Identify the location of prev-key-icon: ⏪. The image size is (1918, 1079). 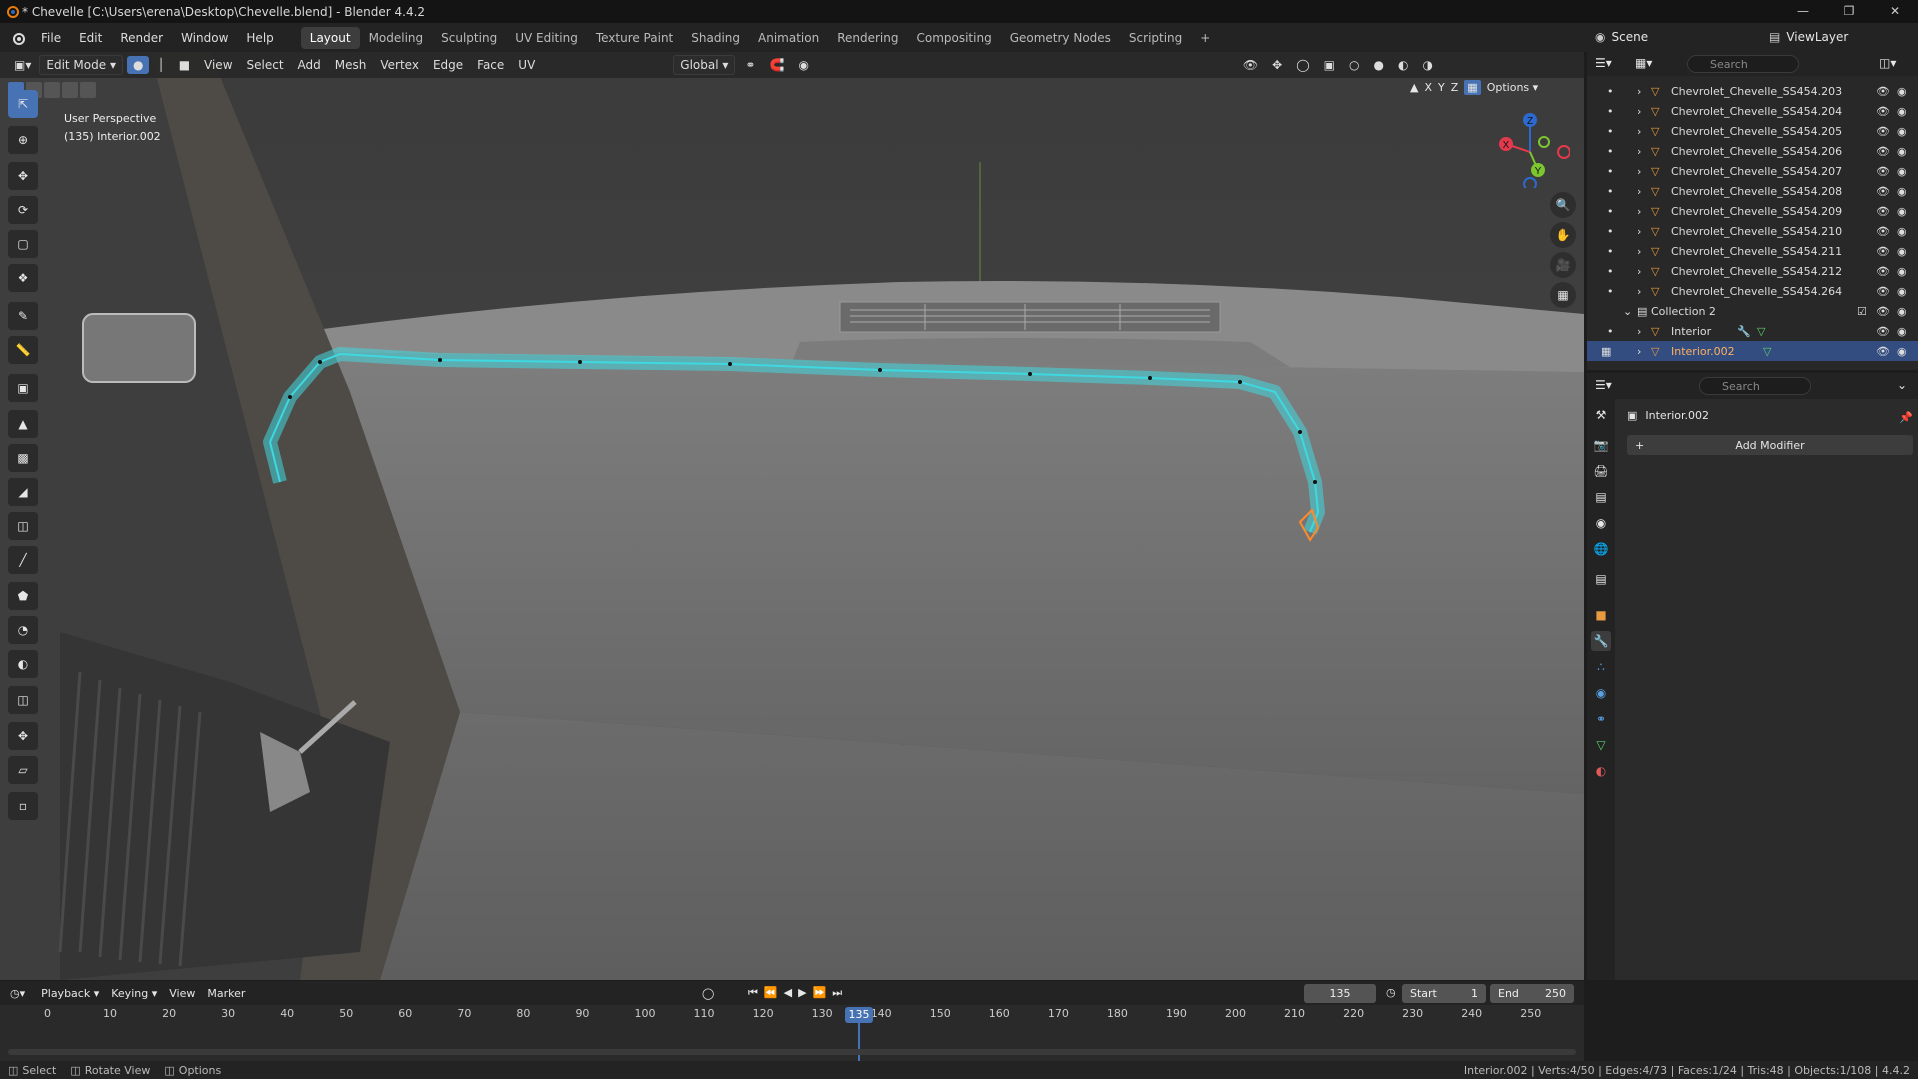
(774, 992).